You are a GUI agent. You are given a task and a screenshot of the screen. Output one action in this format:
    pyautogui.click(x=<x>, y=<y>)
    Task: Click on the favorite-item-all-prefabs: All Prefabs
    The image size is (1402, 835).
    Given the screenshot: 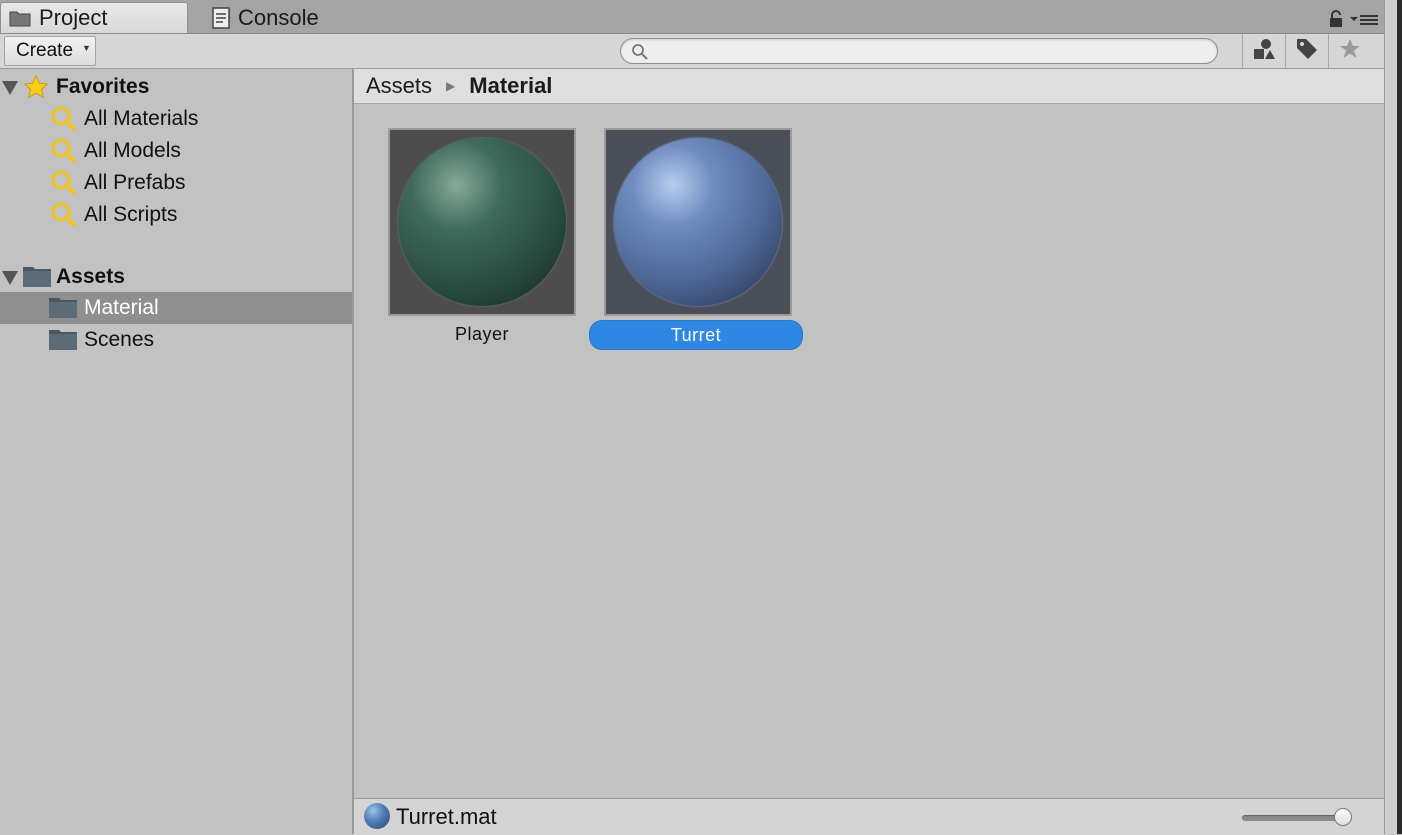 What is the action you would take?
    pyautogui.click(x=176, y=183)
    